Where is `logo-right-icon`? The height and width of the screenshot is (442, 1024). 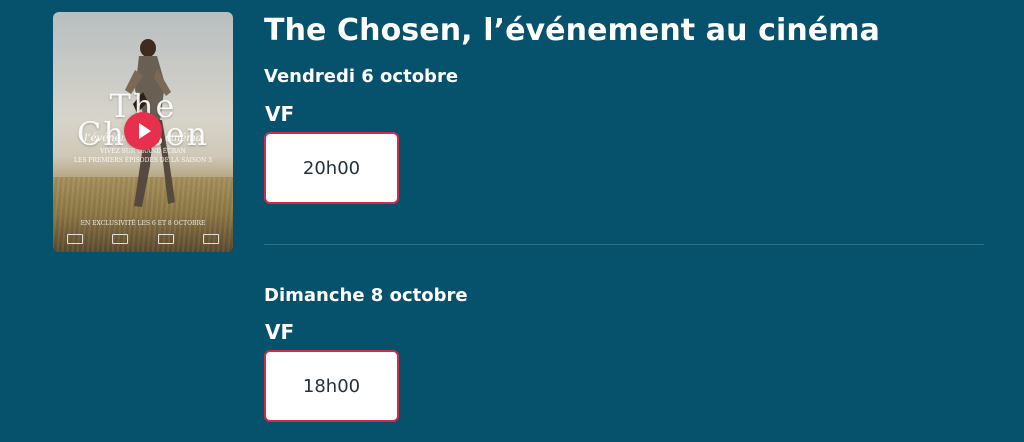 logo-right-icon is located at coordinates (210, 239).